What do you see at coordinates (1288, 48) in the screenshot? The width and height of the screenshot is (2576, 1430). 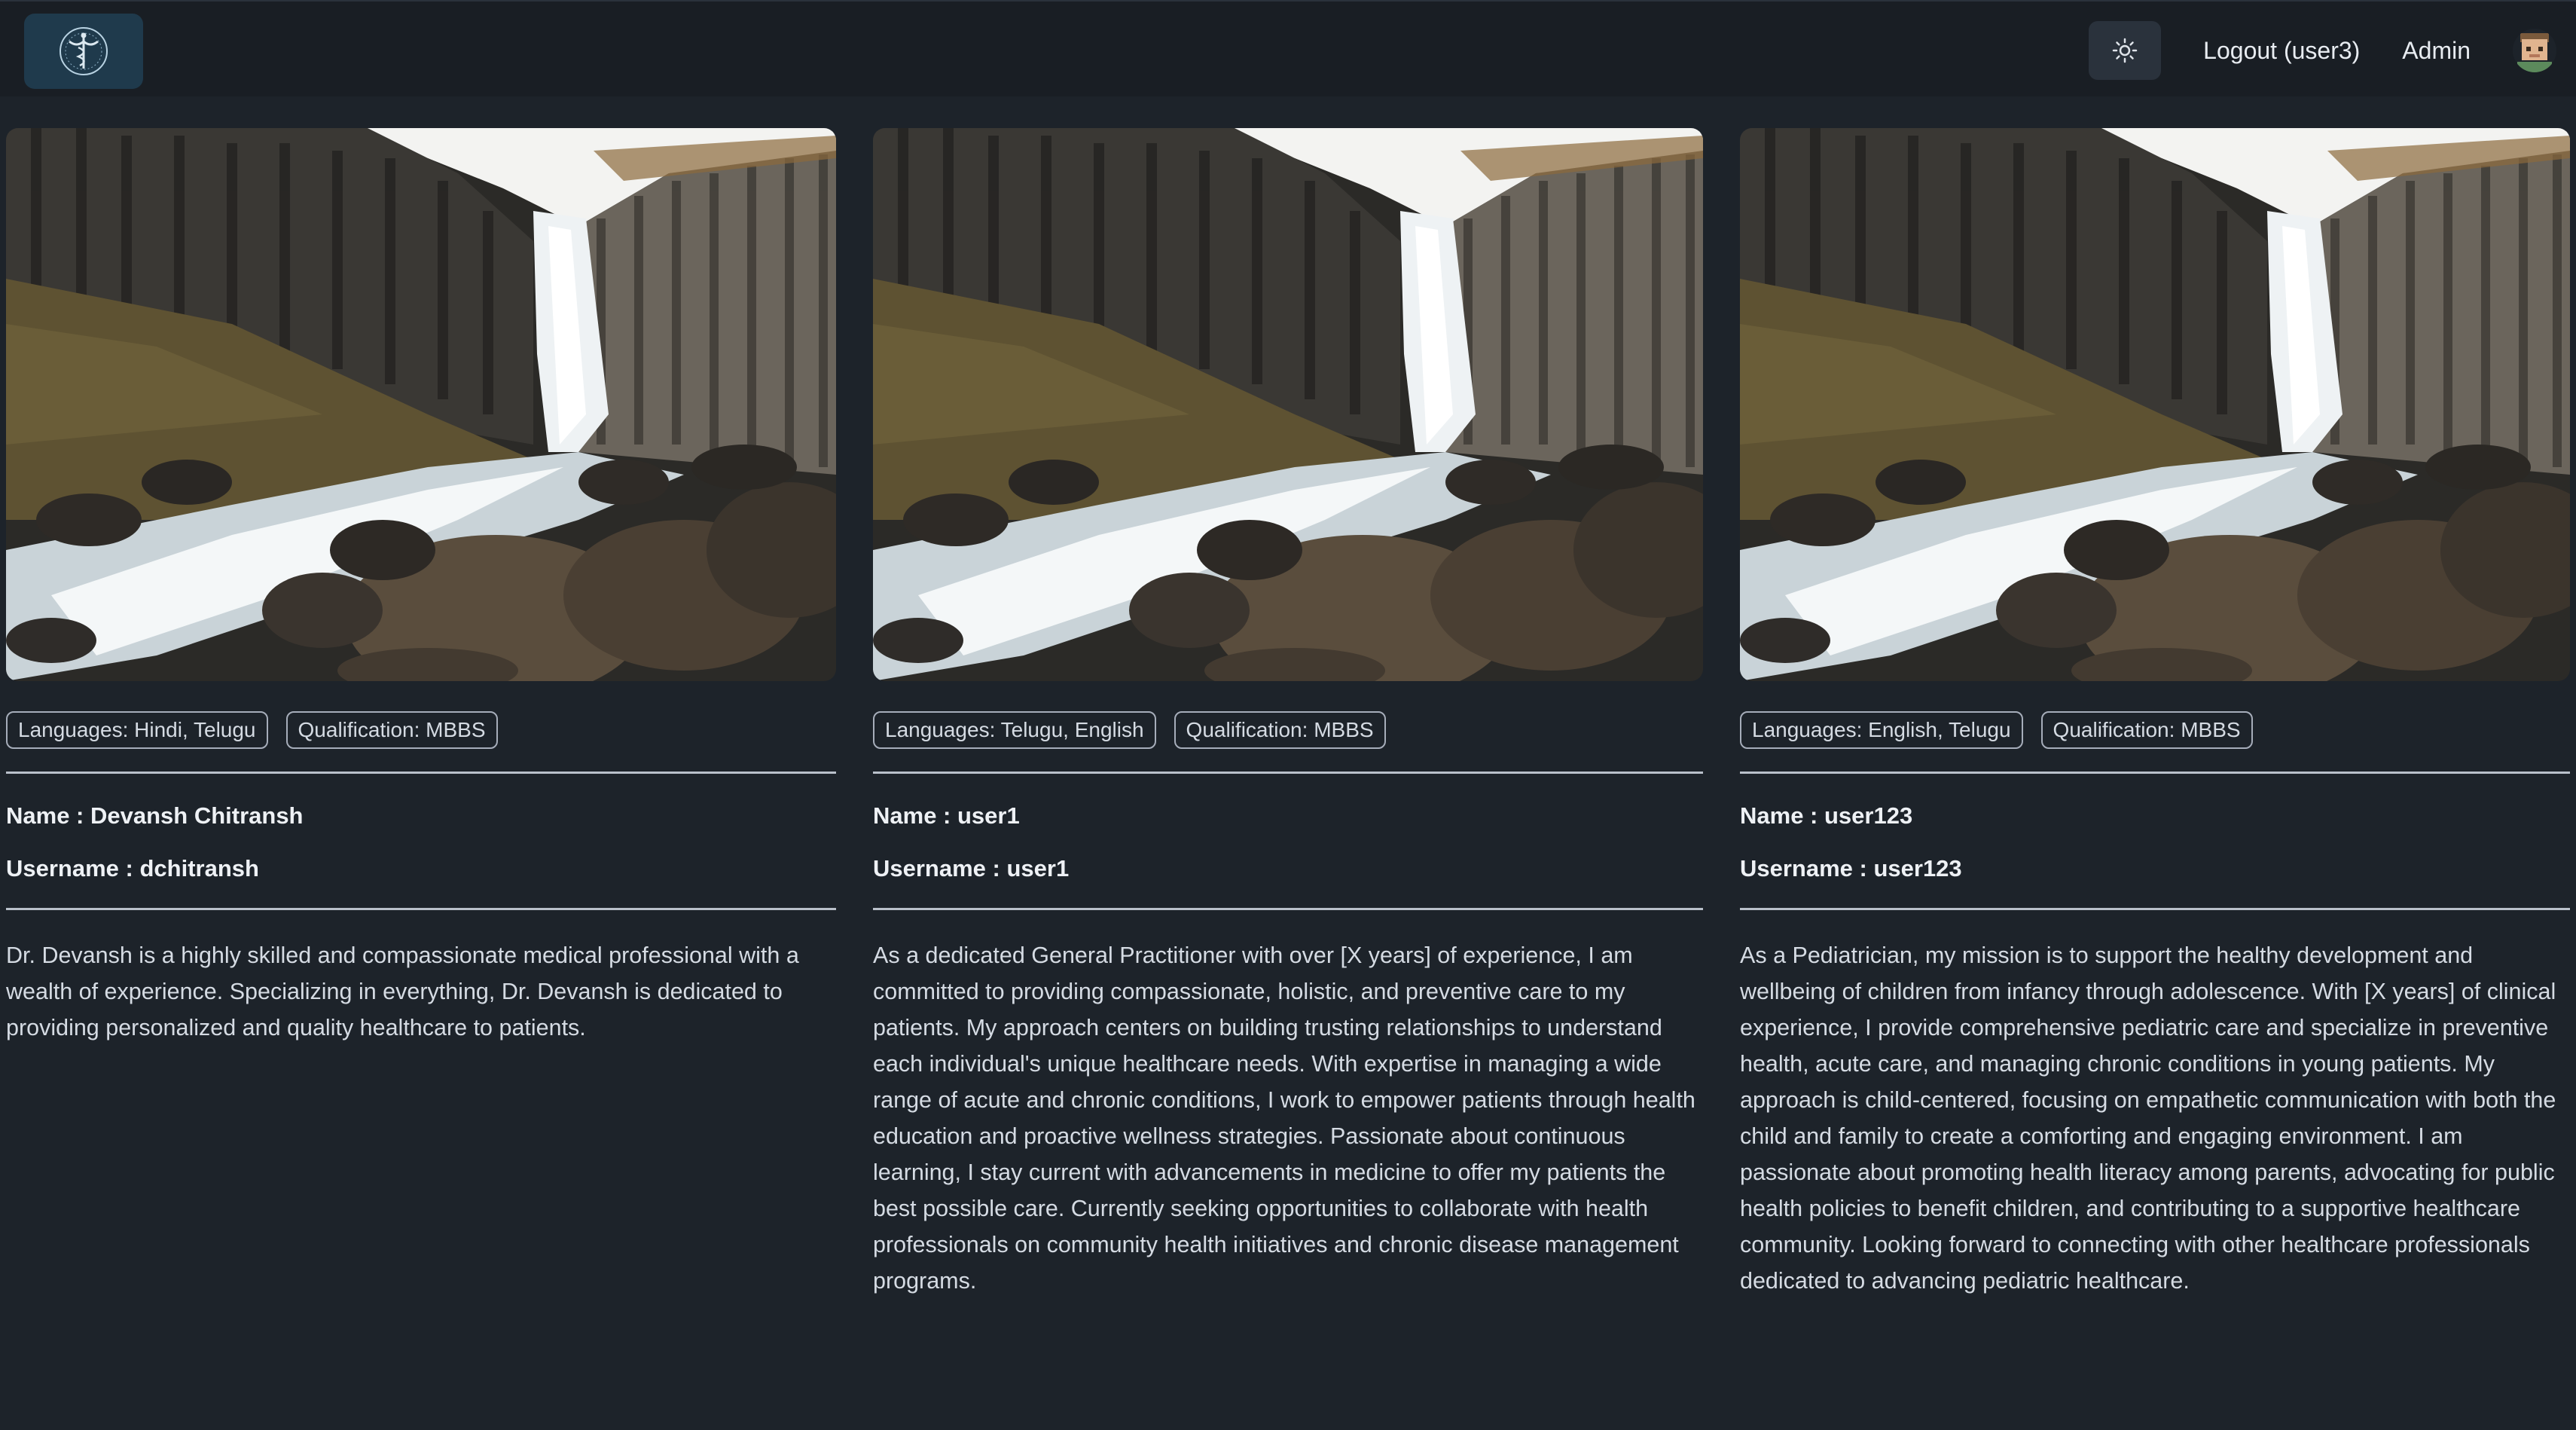 I see `navbar: Logout (user3) Admin` at bounding box center [1288, 48].